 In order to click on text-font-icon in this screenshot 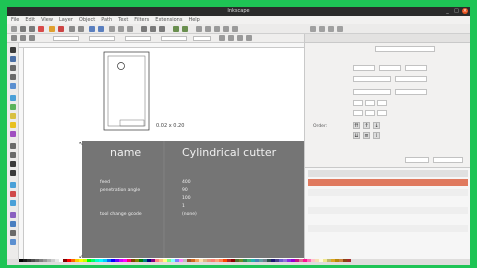, I will do `click(208, 29)`.